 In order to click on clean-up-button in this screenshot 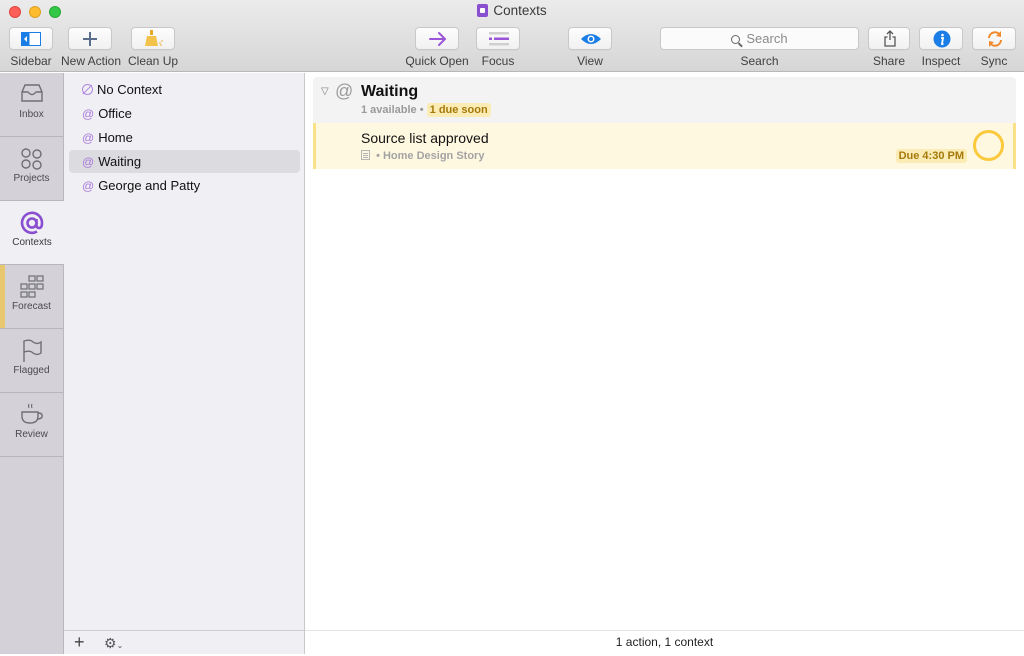, I will do `click(153, 38)`.